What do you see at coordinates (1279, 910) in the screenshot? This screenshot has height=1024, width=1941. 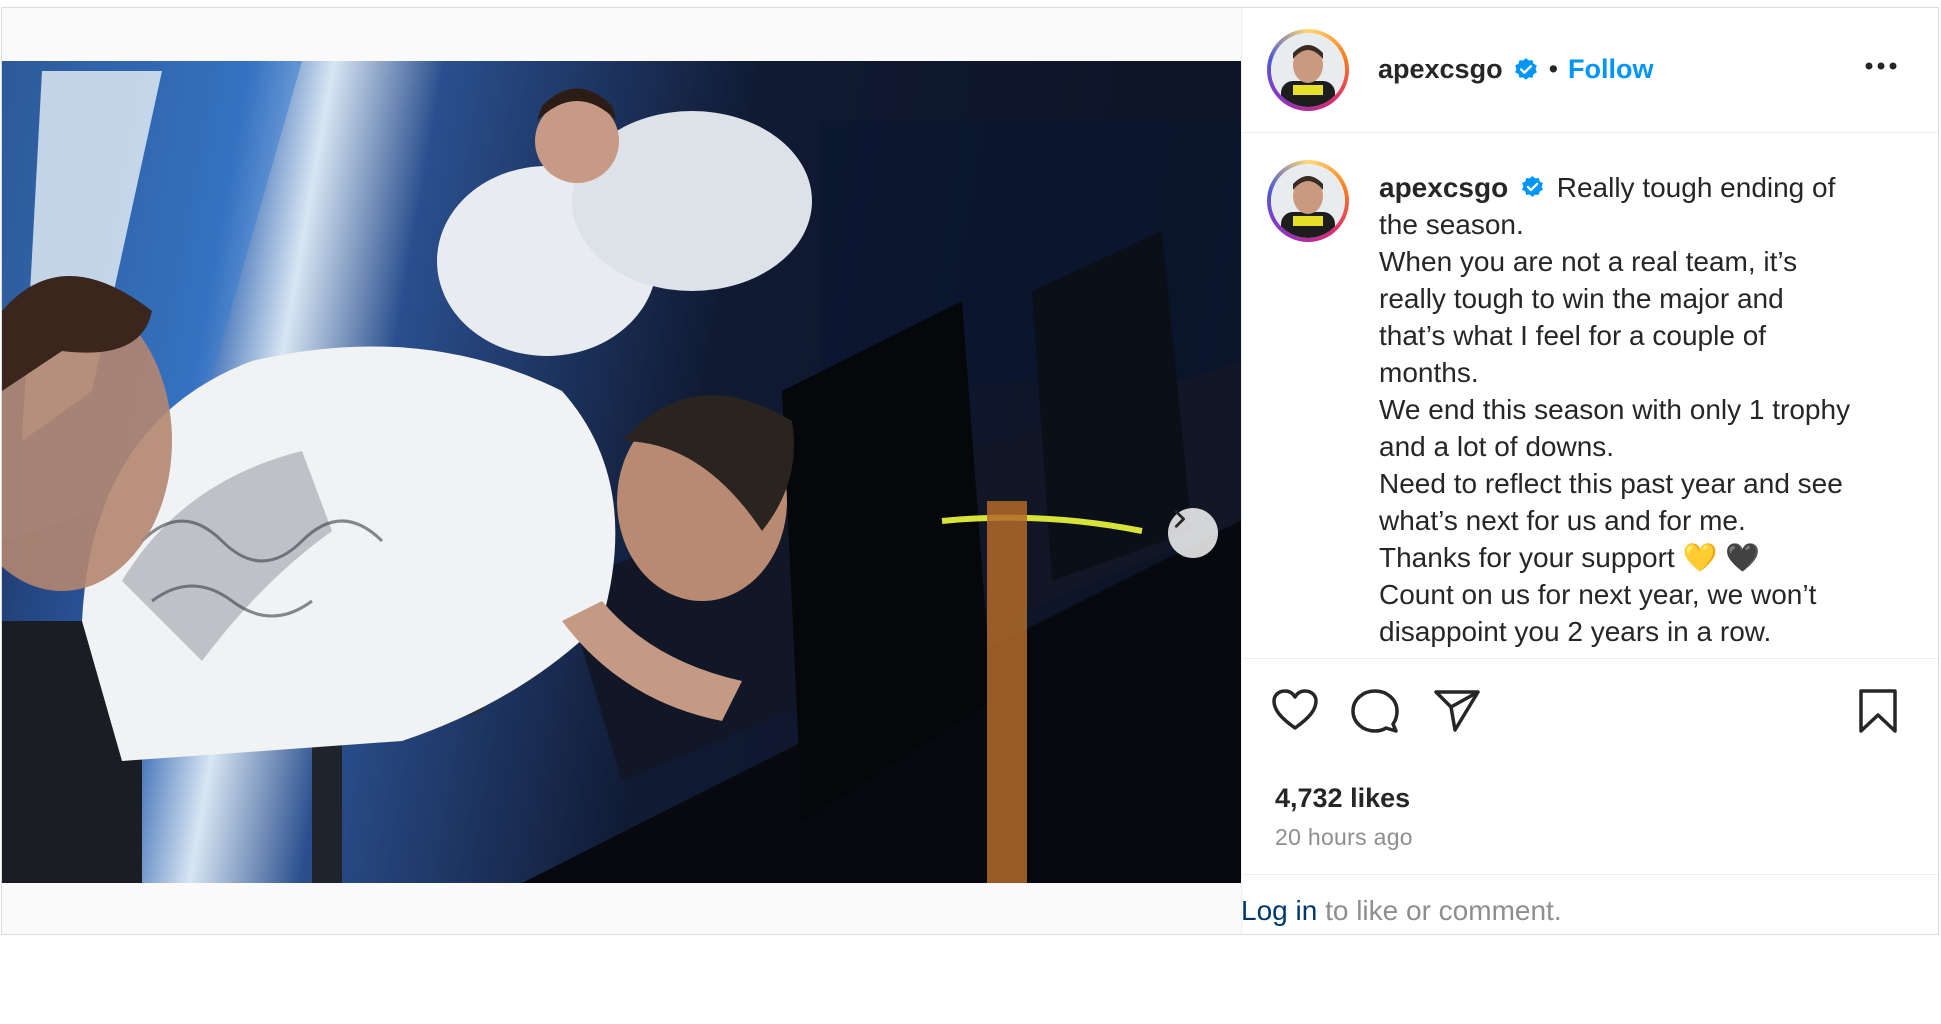 I see `login-link: Log in` at bounding box center [1279, 910].